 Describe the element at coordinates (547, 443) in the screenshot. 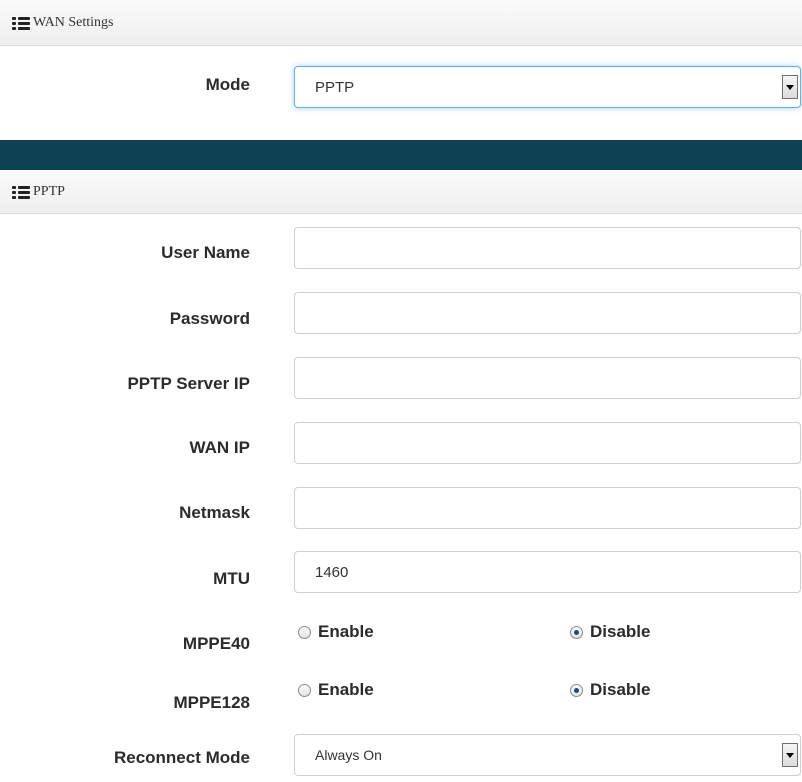

I see `wan-ip-input` at that location.